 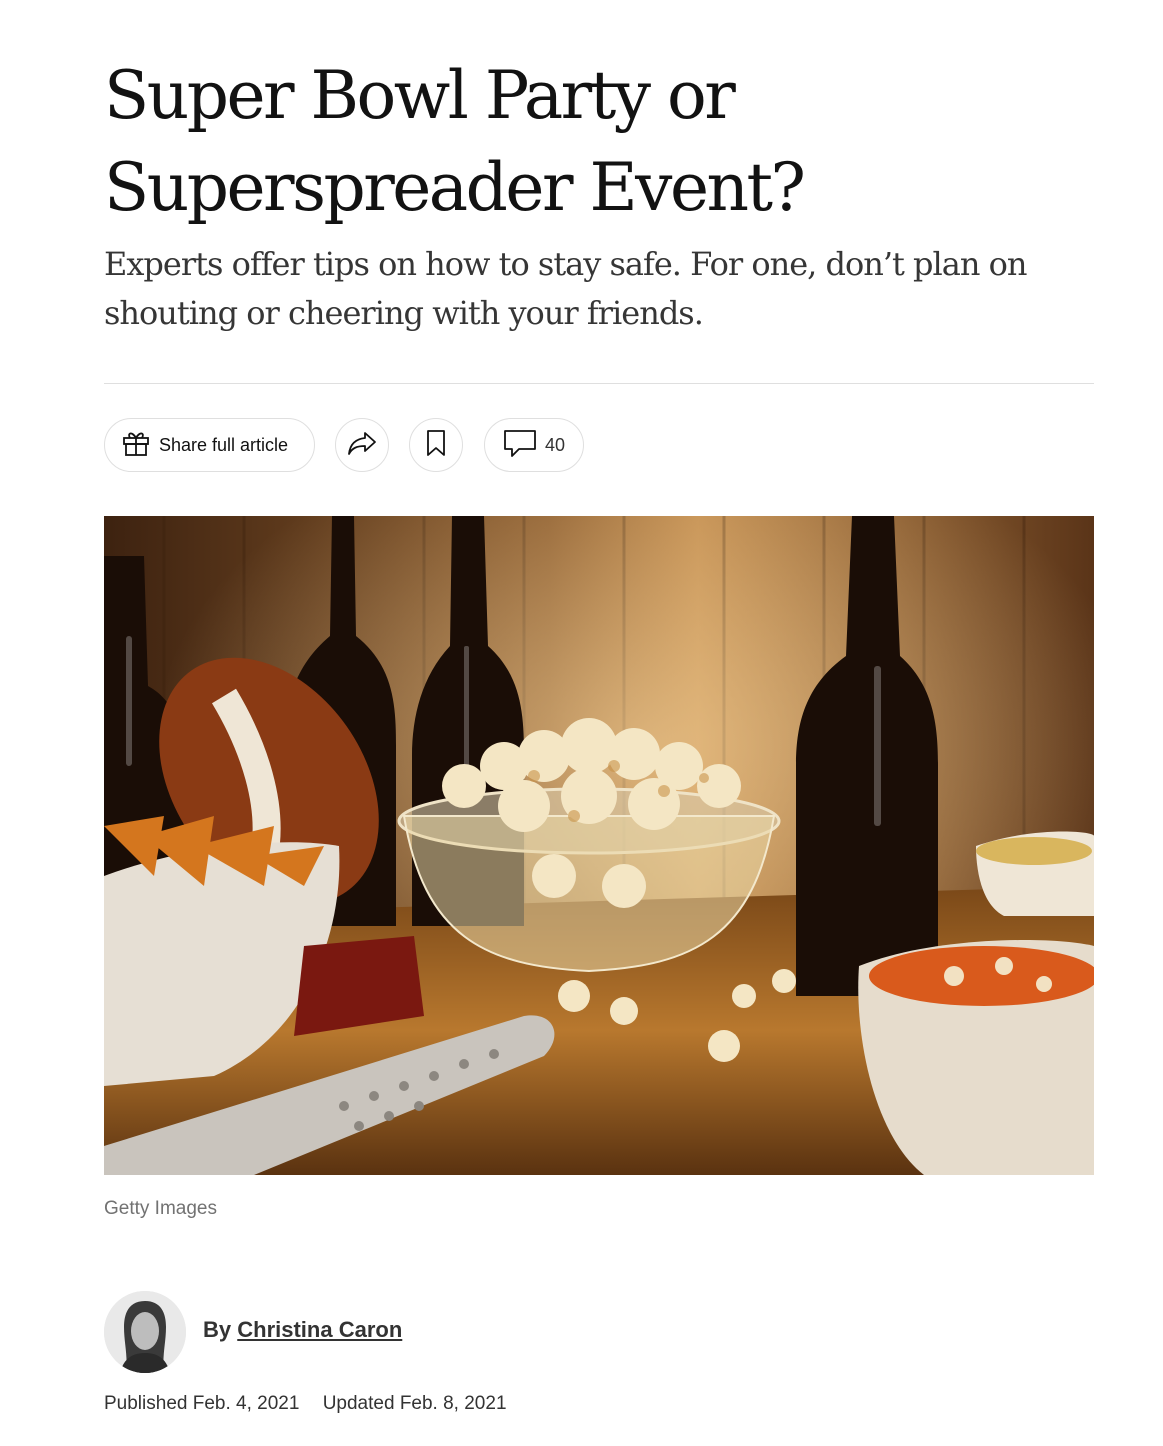 What do you see at coordinates (160, 1208) in the screenshot?
I see `image-credit: Getty Images` at bounding box center [160, 1208].